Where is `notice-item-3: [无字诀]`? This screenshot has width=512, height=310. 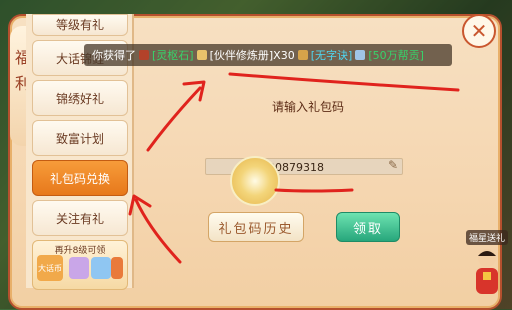 notice-item-3: [无字诀] is located at coordinates (331, 55).